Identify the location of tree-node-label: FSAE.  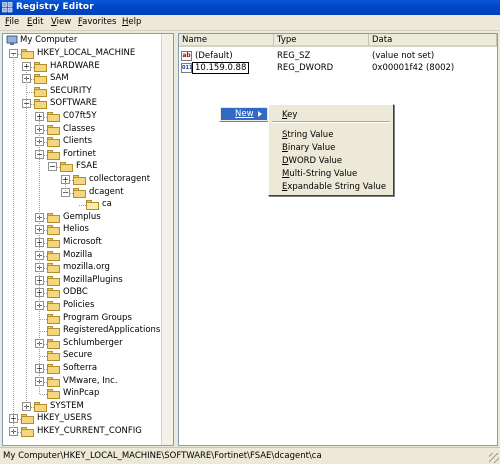
(87, 166).